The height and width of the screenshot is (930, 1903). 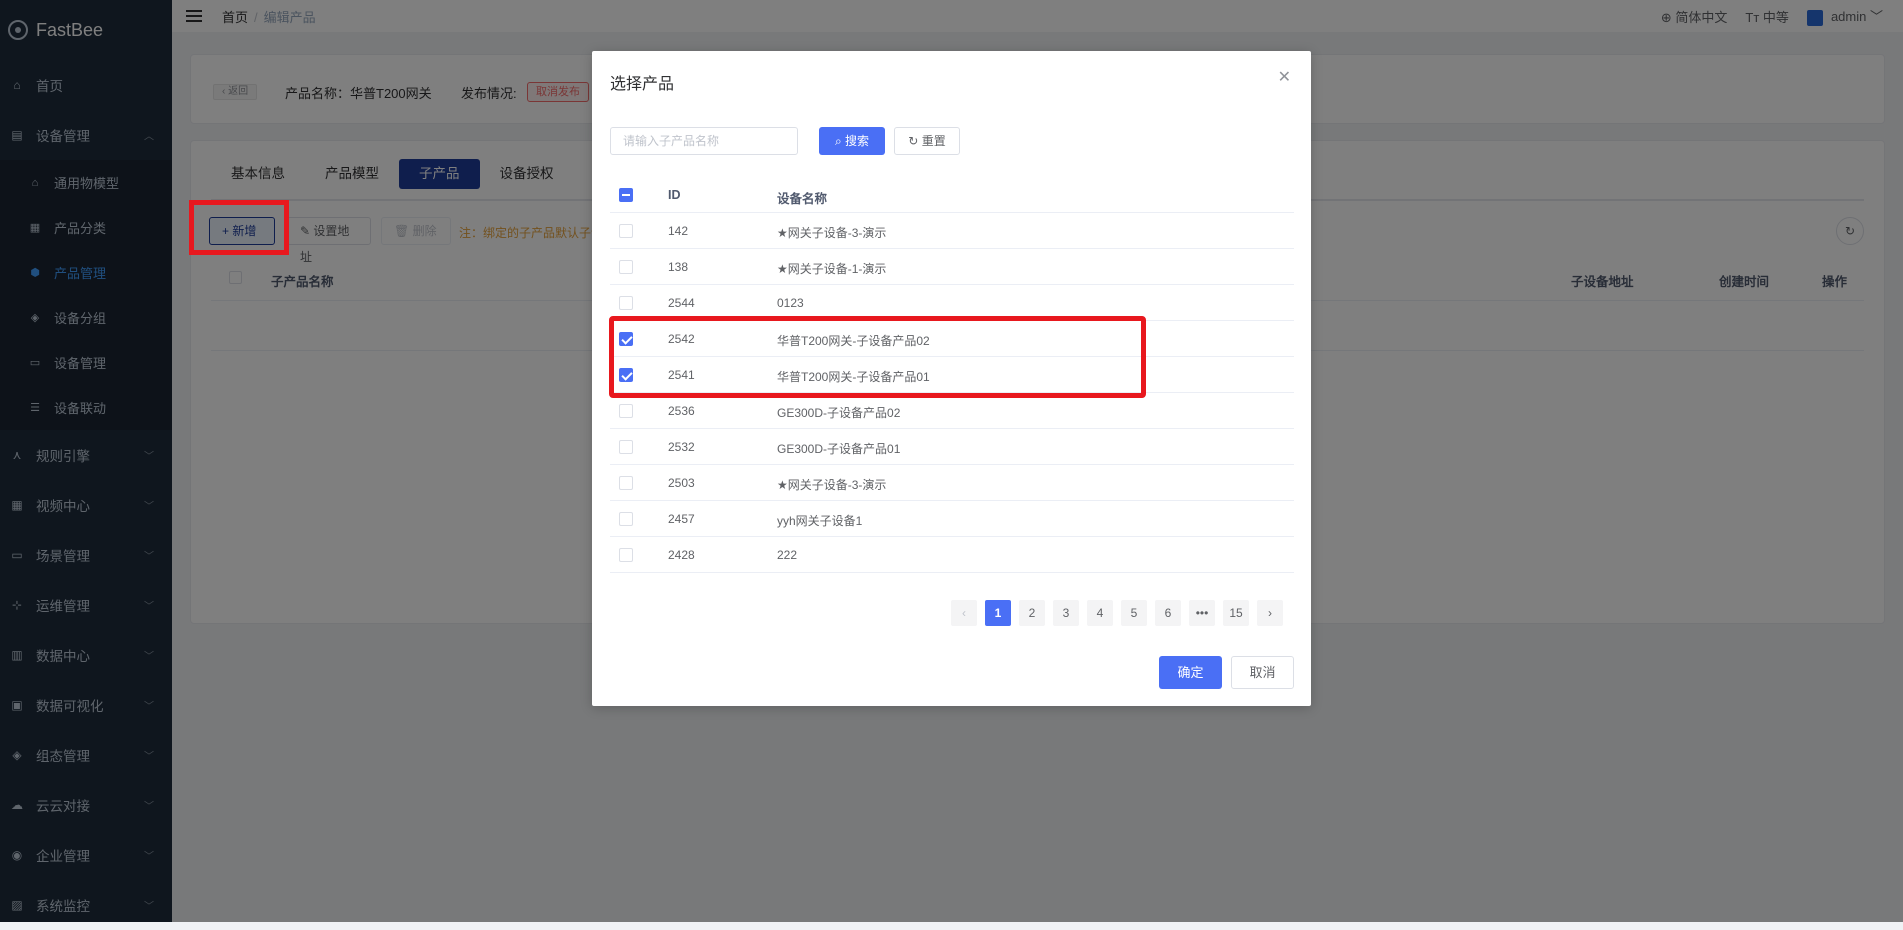 What do you see at coordinates (681, 483) in the screenshot?
I see `row-id: 2503` at bounding box center [681, 483].